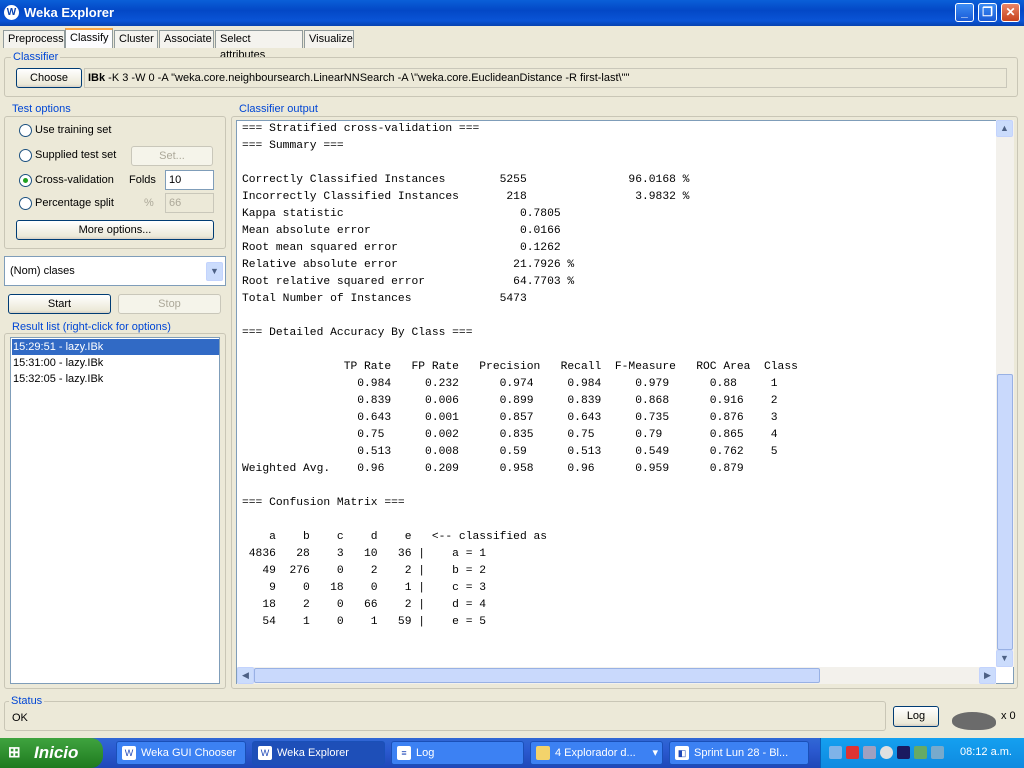 The height and width of the screenshot is (768, 1024). What do you see at coordinates (457, 753) in the screenshot?
I see `taskbar-item-log: ≡ Log` at bounding box center [457, 753].